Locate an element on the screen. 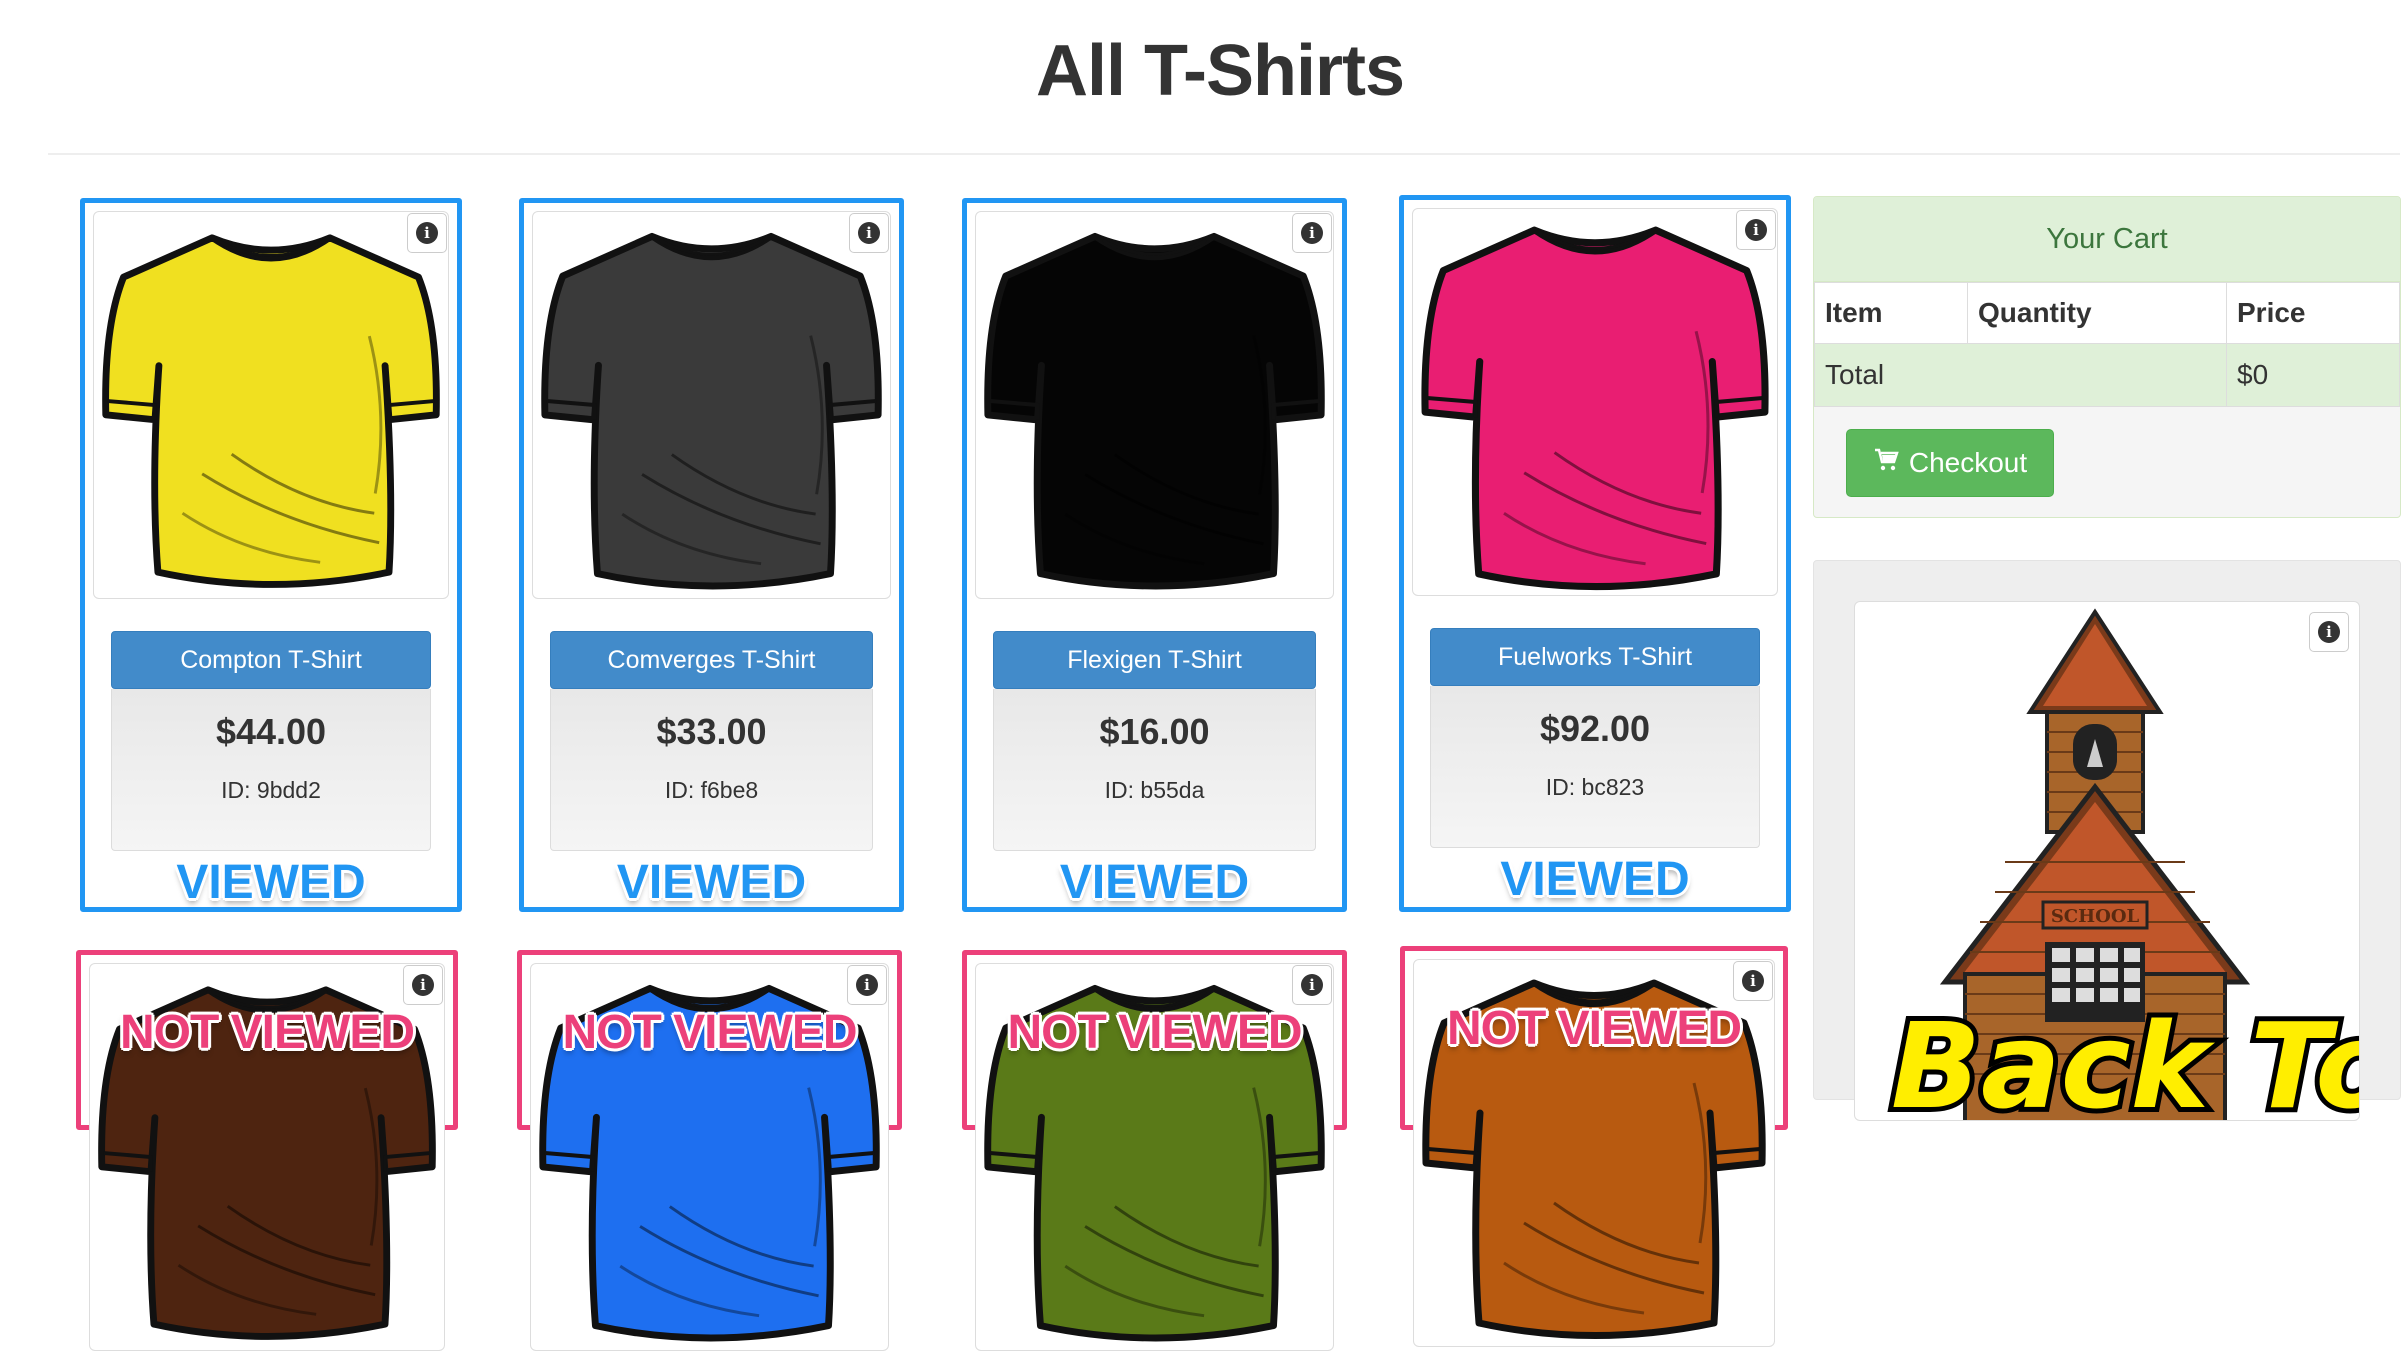 Image resolution: width=2408 pixels, height=1351 pixels. cart-icon is located at coordinates (1886, 463).